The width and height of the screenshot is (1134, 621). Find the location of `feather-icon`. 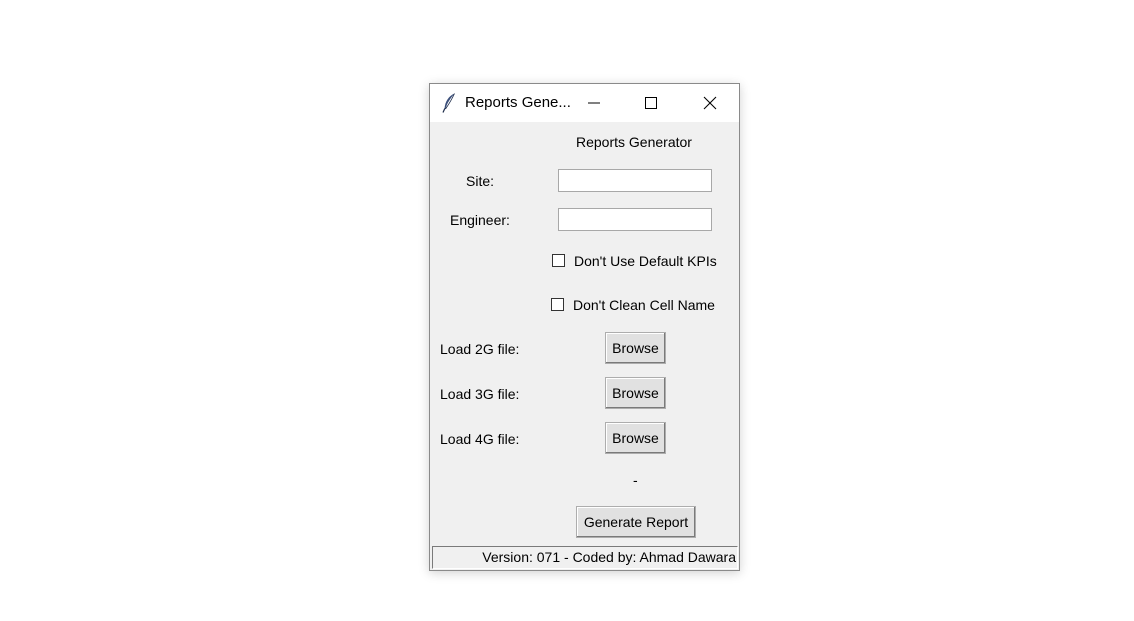

feather-icon is located at coordinates (449, 103).